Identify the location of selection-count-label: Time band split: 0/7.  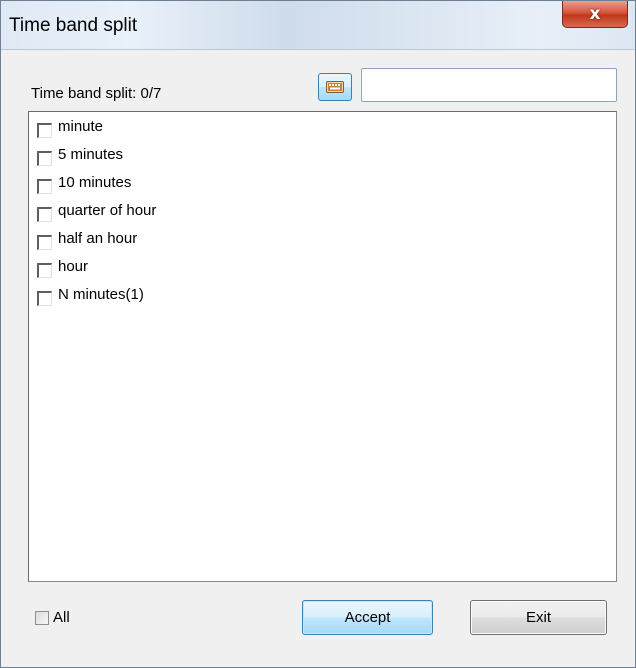
(96, 93).